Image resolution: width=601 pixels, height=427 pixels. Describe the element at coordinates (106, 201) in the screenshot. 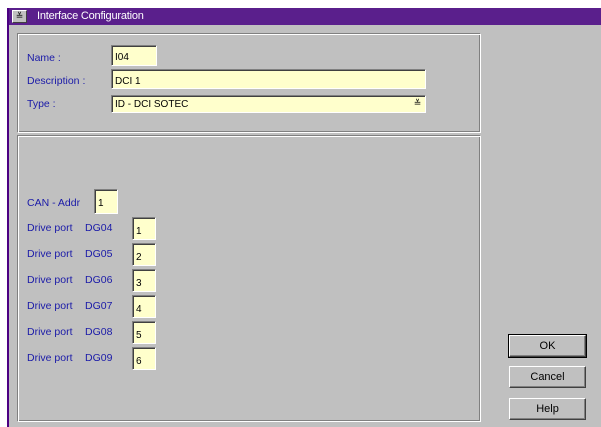

I see `can-addr-field: 1` at that location.